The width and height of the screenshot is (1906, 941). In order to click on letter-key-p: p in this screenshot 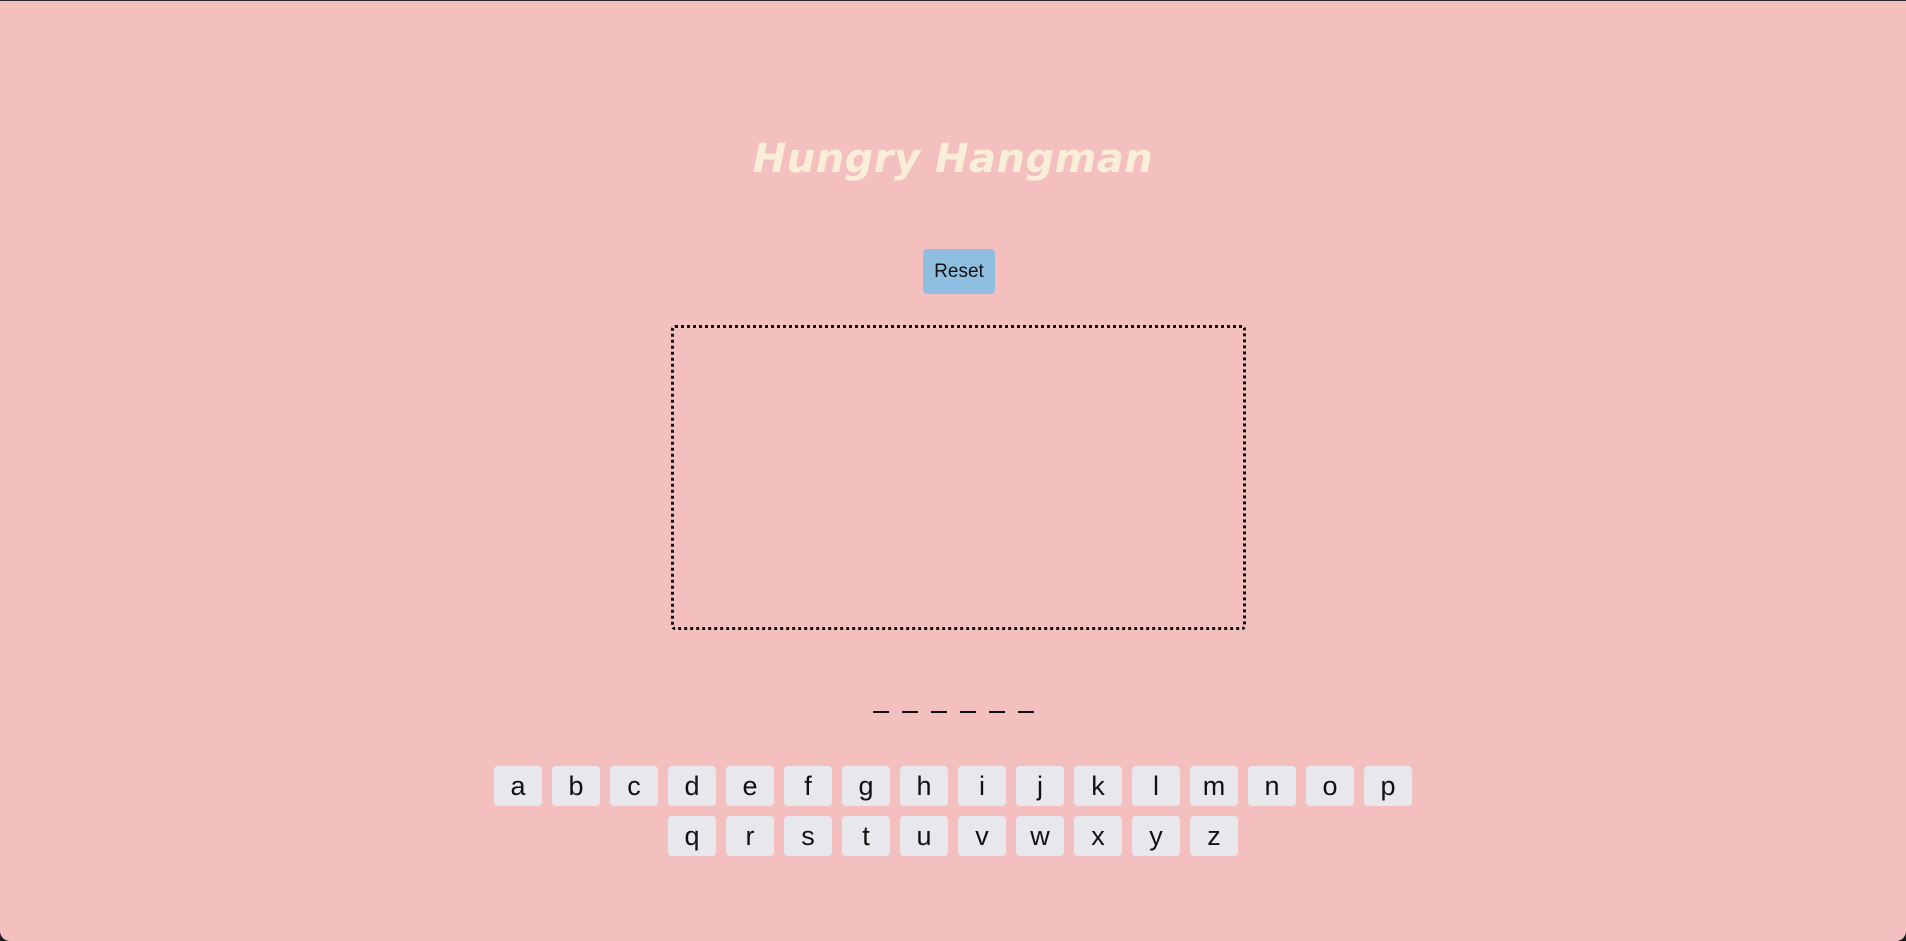, I will do `click(1388, 786)`.